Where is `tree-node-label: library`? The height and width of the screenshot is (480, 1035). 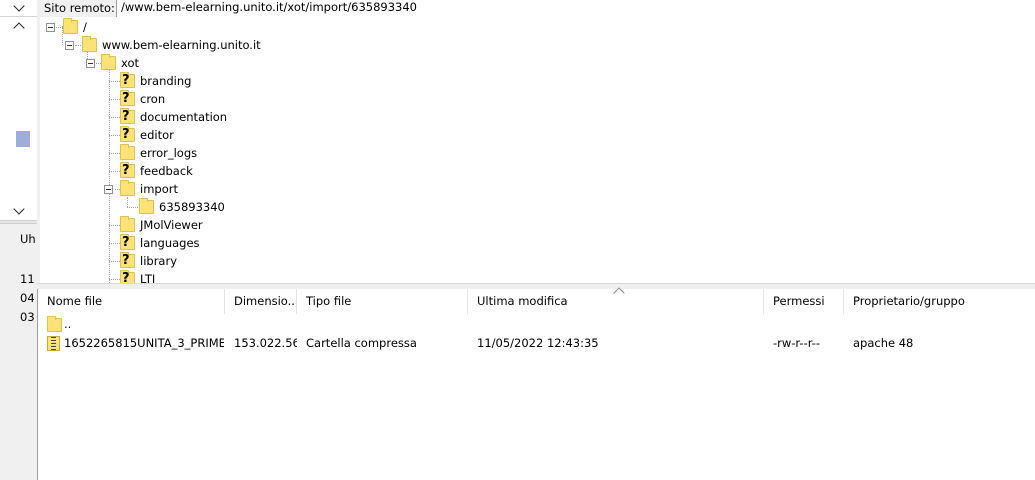
tree-node-label: library is located at coordinates (158, 261).